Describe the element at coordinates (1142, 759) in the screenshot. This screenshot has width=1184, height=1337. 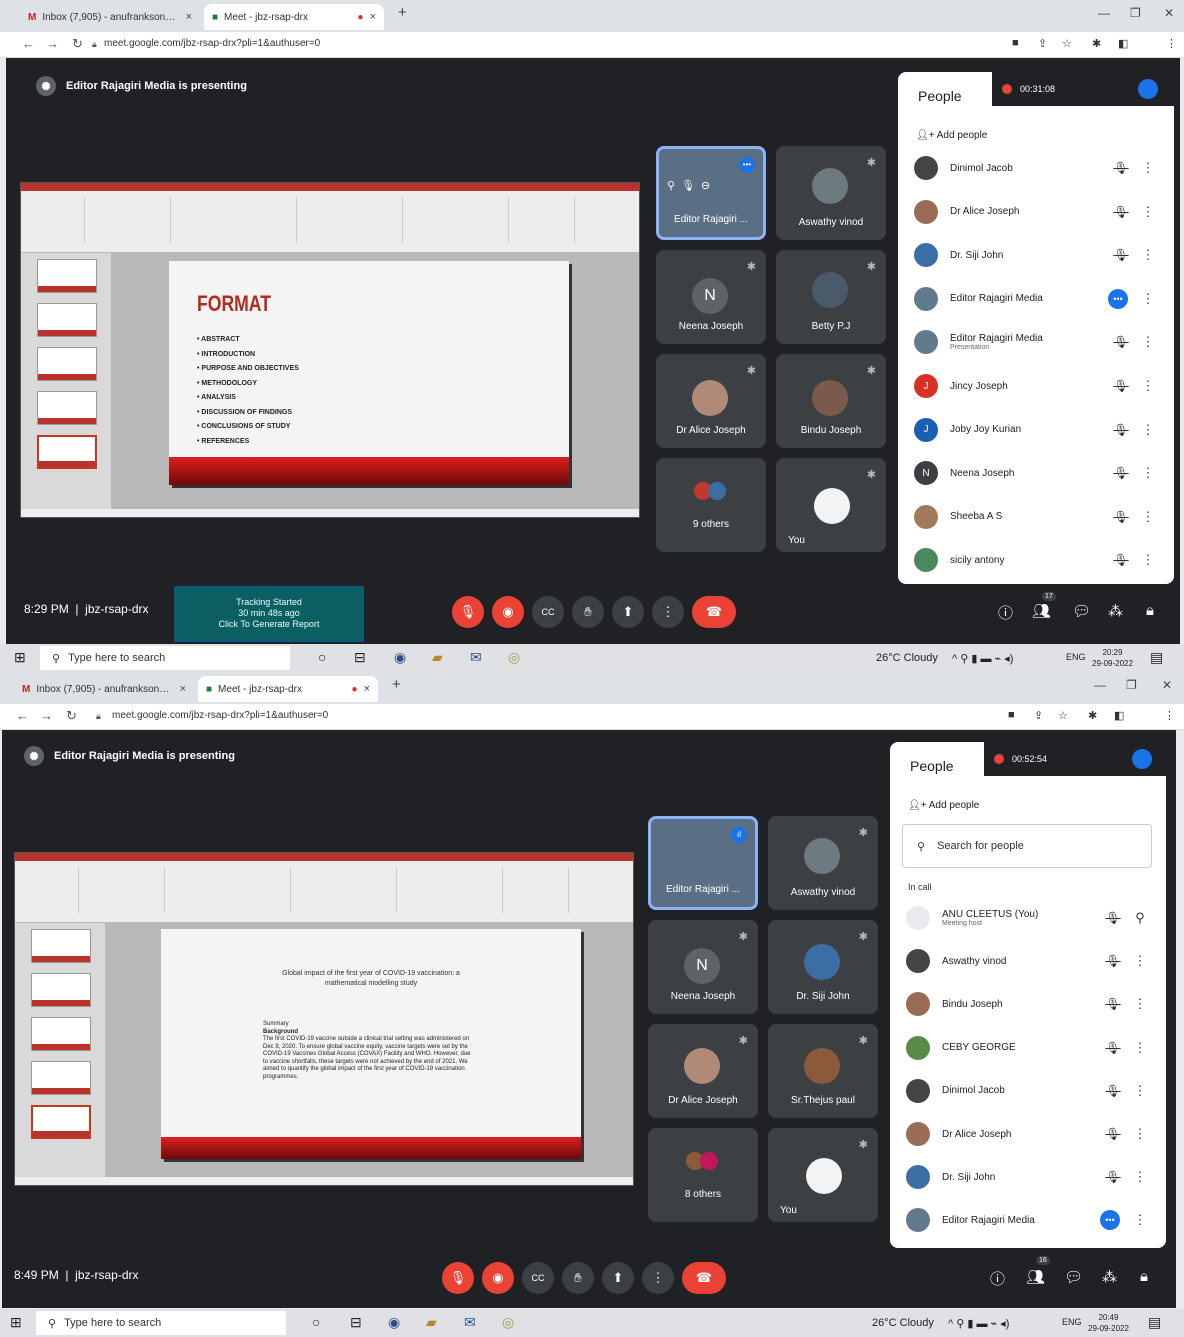
I see `recording-control-icon` at that location.